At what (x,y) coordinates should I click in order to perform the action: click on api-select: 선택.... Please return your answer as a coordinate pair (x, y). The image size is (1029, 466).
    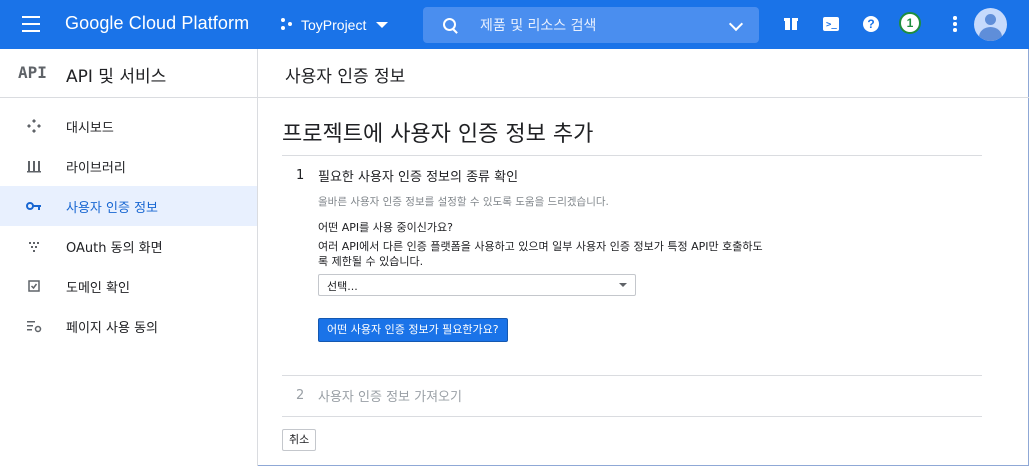
    Looking at the image, I should click on (477, 285).